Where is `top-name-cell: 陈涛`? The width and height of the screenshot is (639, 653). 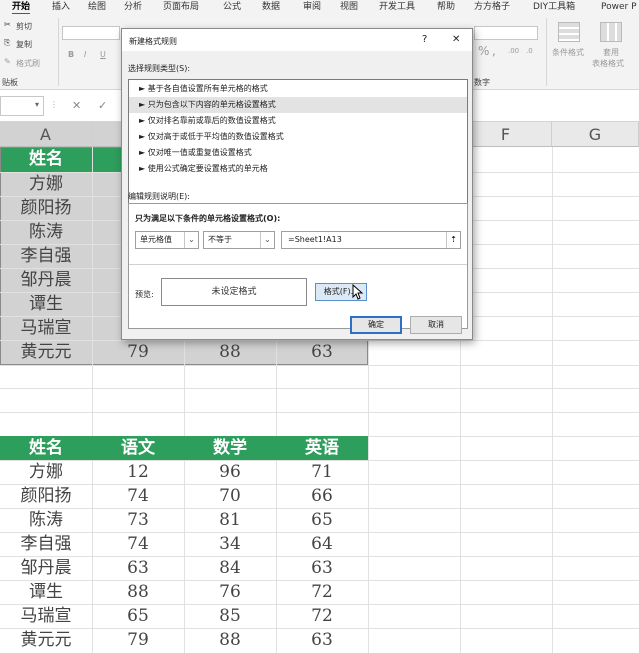
top-name-cell: 陈涛 is located at coordinates (46, 232).